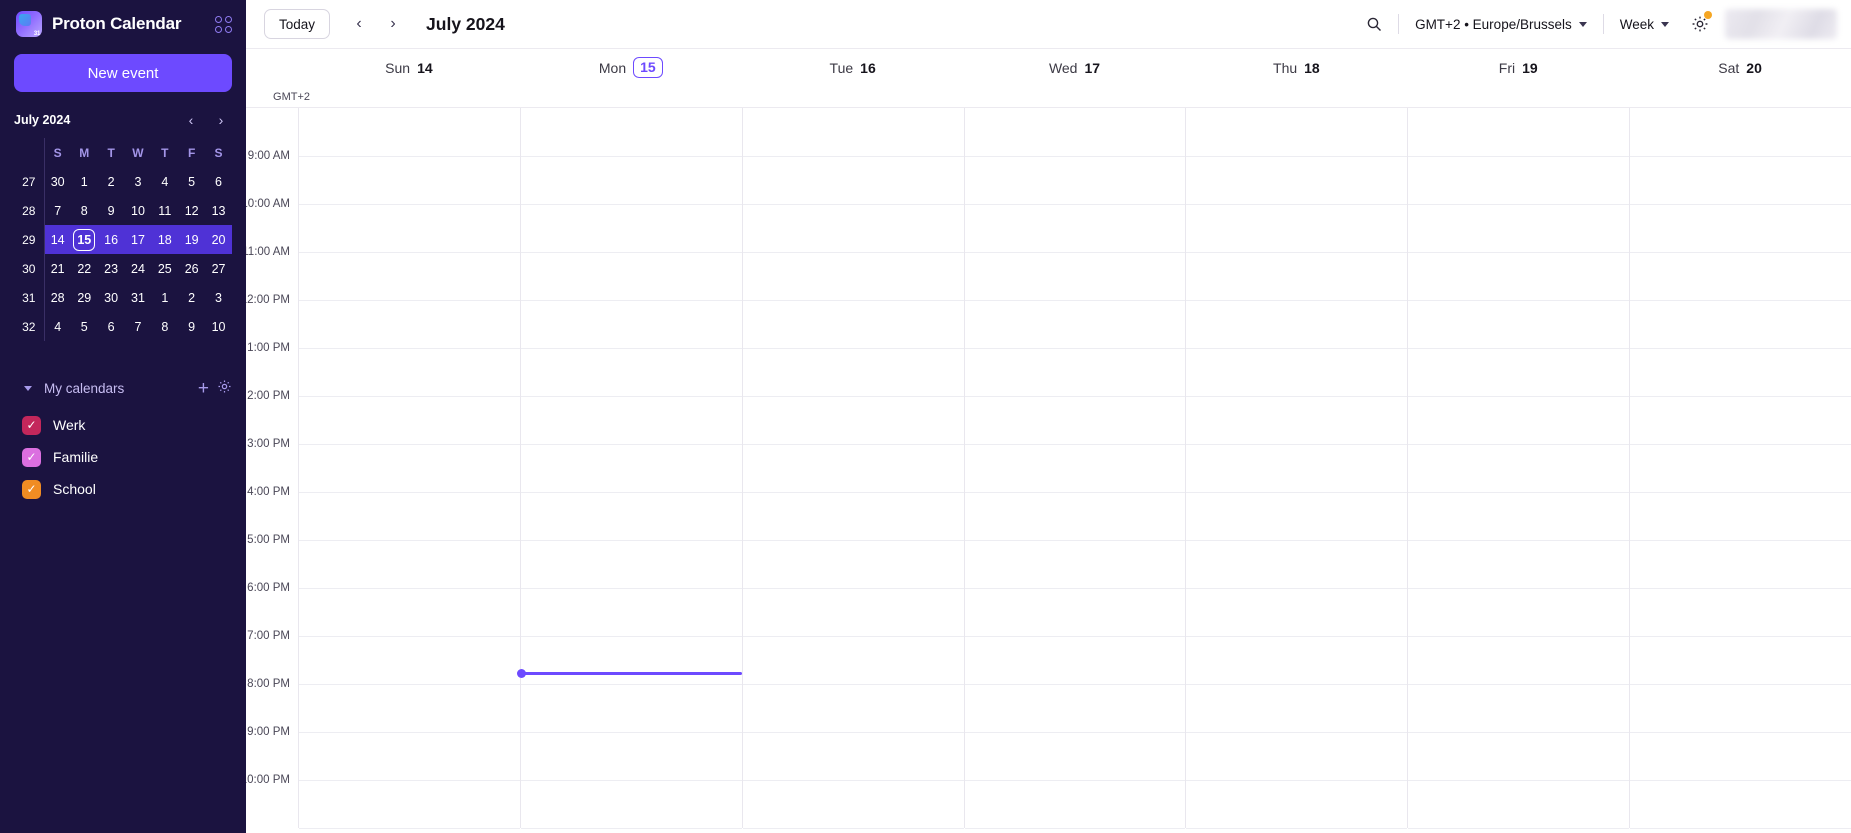 This screenshot has width=1851, height=833. I want to click on mini-week-number: 31, so click(29, 297).